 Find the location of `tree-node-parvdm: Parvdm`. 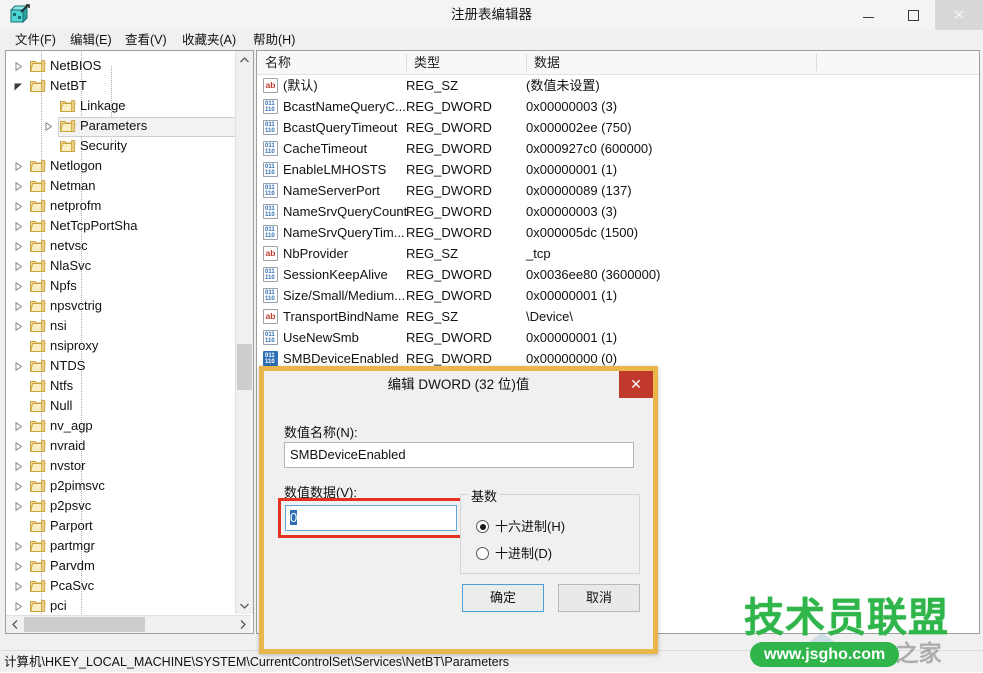

tree-node-parvdm: Parvdm is located at coordinates (121, 566).